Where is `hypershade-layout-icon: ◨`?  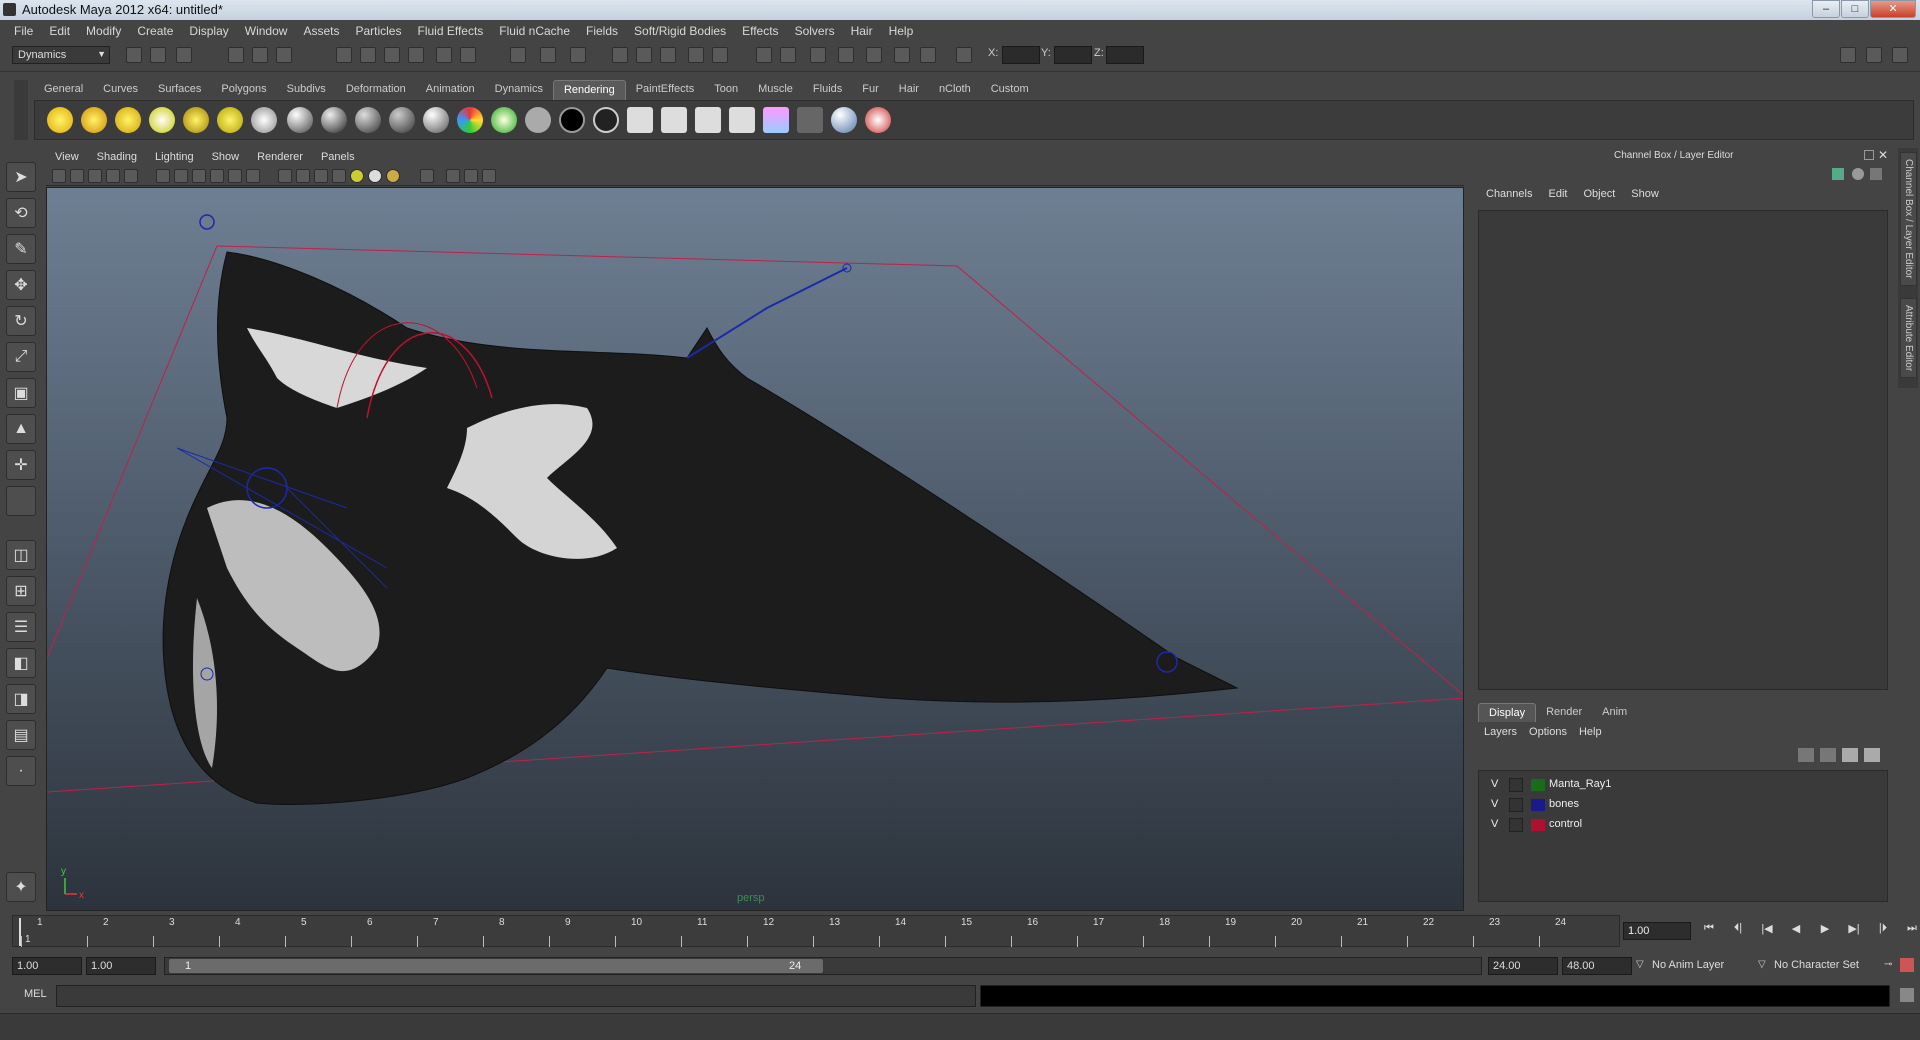
hypershade-layout-icon: ◨ is located at coordinates (21, 699).